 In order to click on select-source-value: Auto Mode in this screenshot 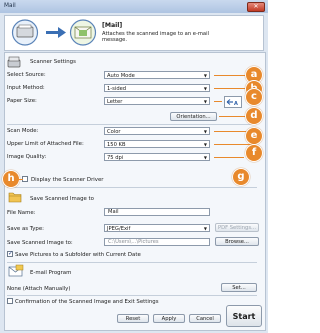, I will do `click(121, 76)`.